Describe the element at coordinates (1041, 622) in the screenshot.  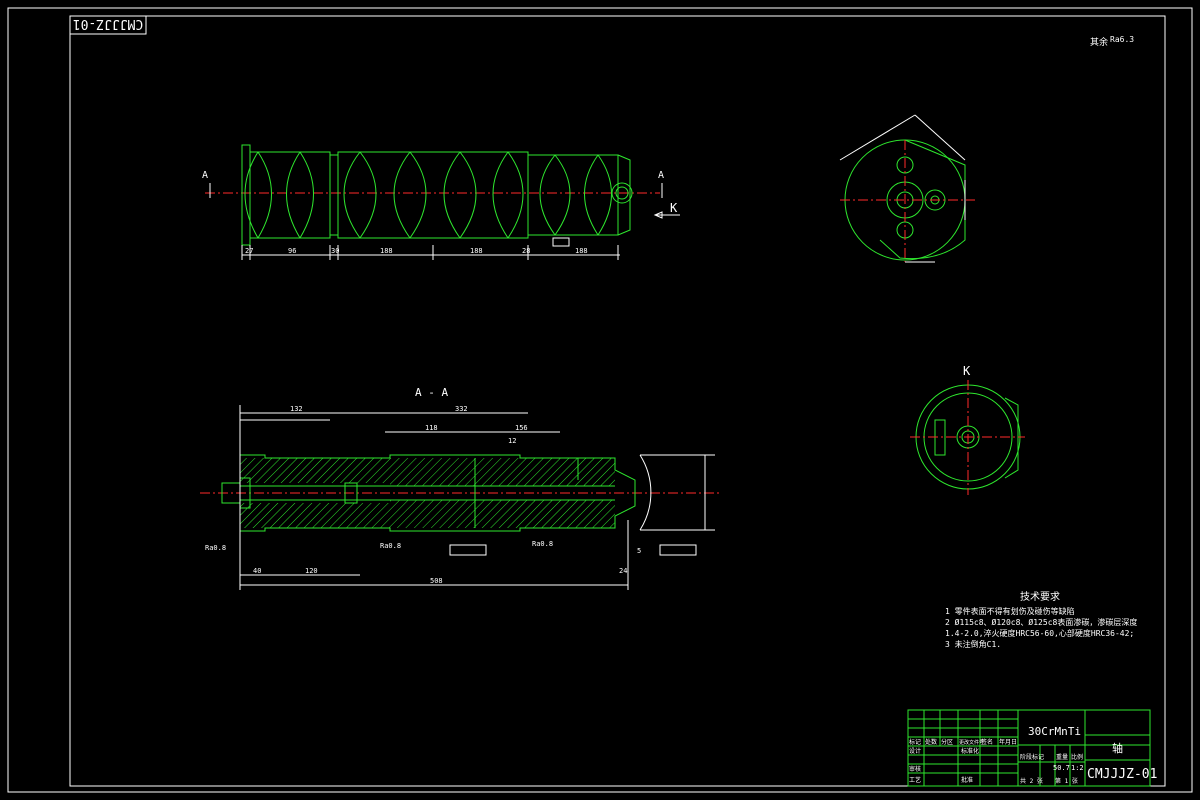
I see `tech-req-item-2: 2 Ø115c8、Ø120c8、Ø125c8表面渗碳，渗碳层深度` at that location.